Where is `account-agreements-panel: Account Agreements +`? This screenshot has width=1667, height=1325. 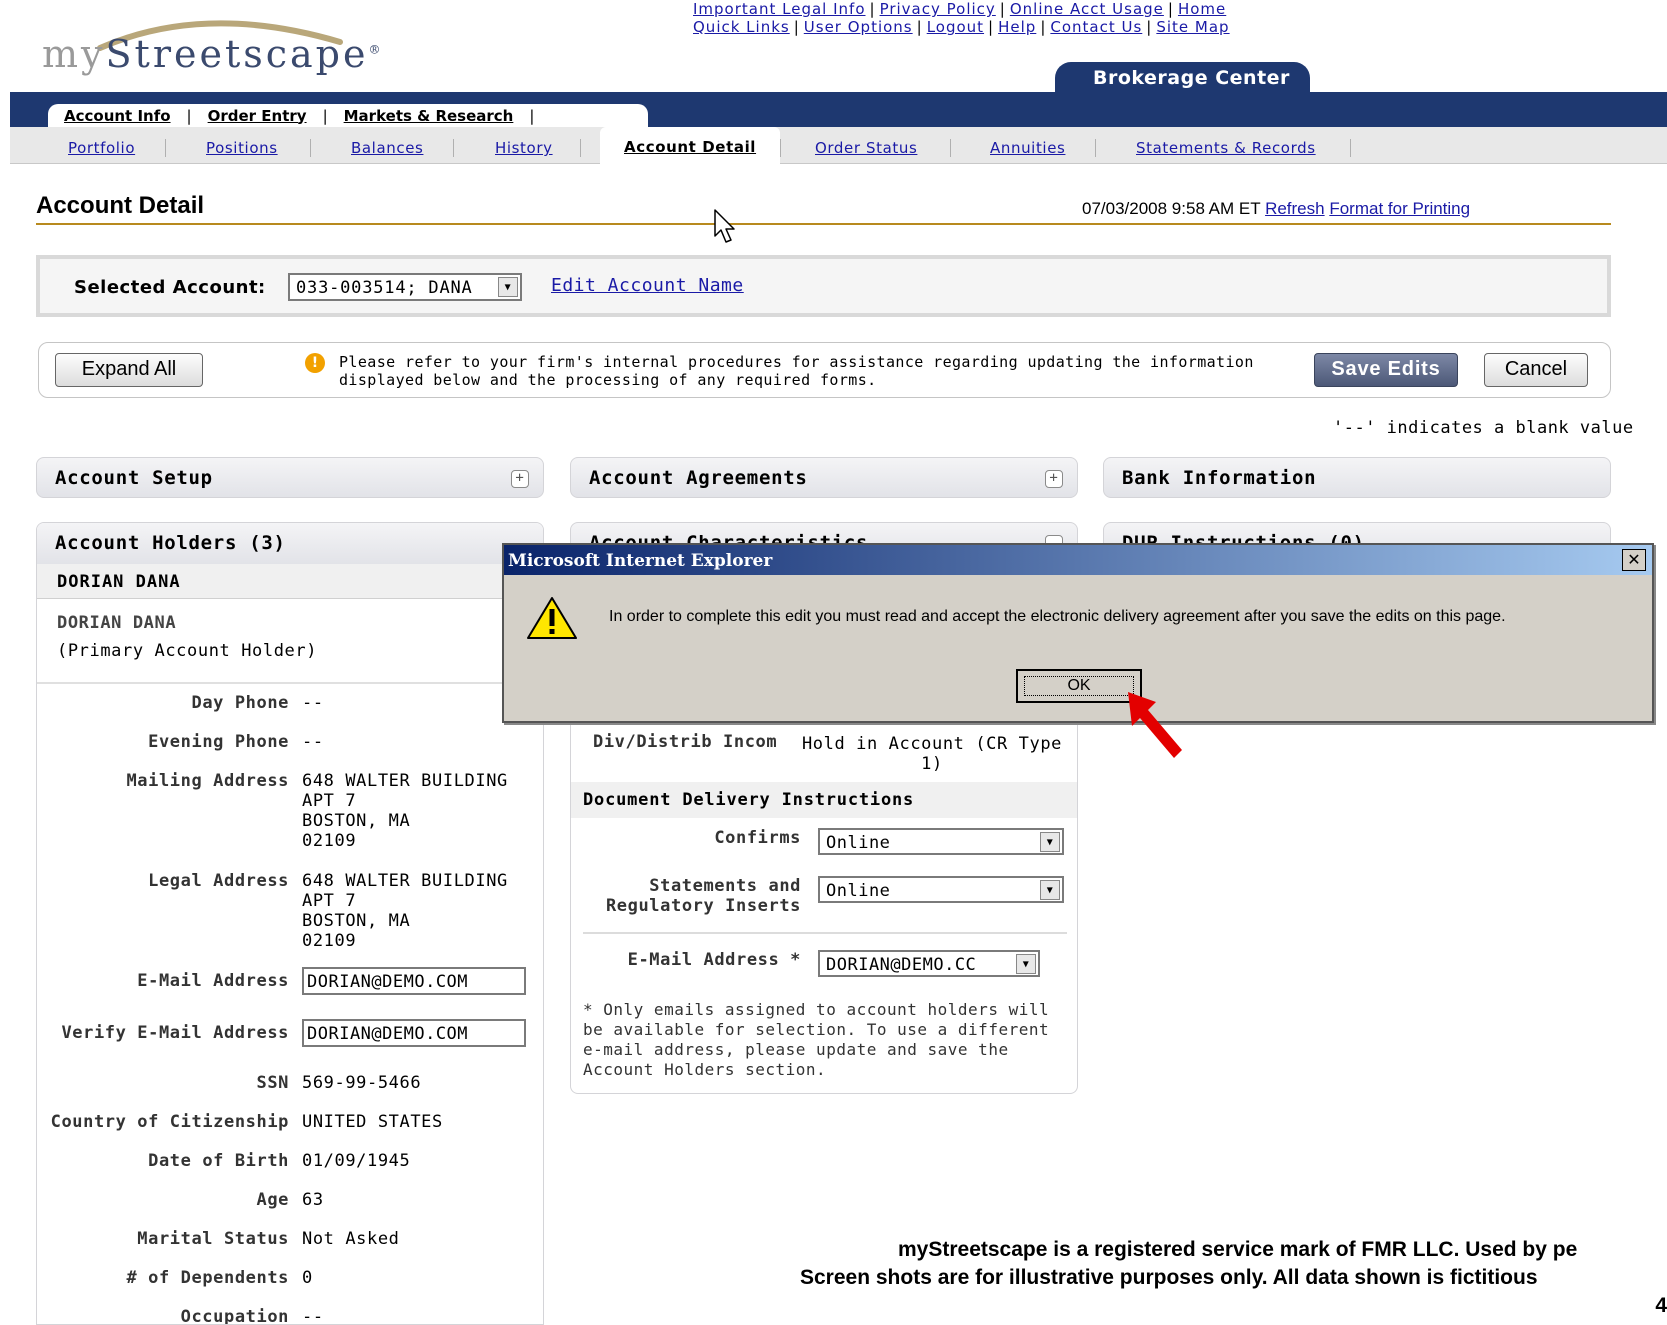 account-agreements-panel: Account Agreements + is located at coordinates (824, 477).